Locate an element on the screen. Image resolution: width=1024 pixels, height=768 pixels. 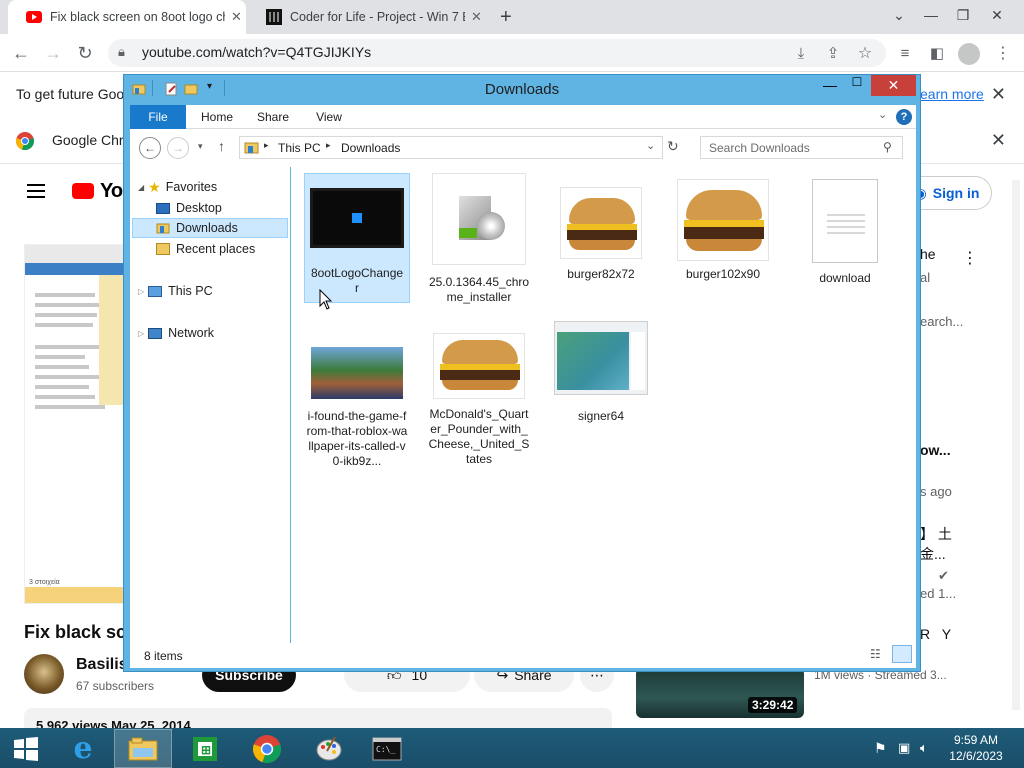
file-item: 25.0.1364.45_chrome_installer is located at coordinates (479, 238).